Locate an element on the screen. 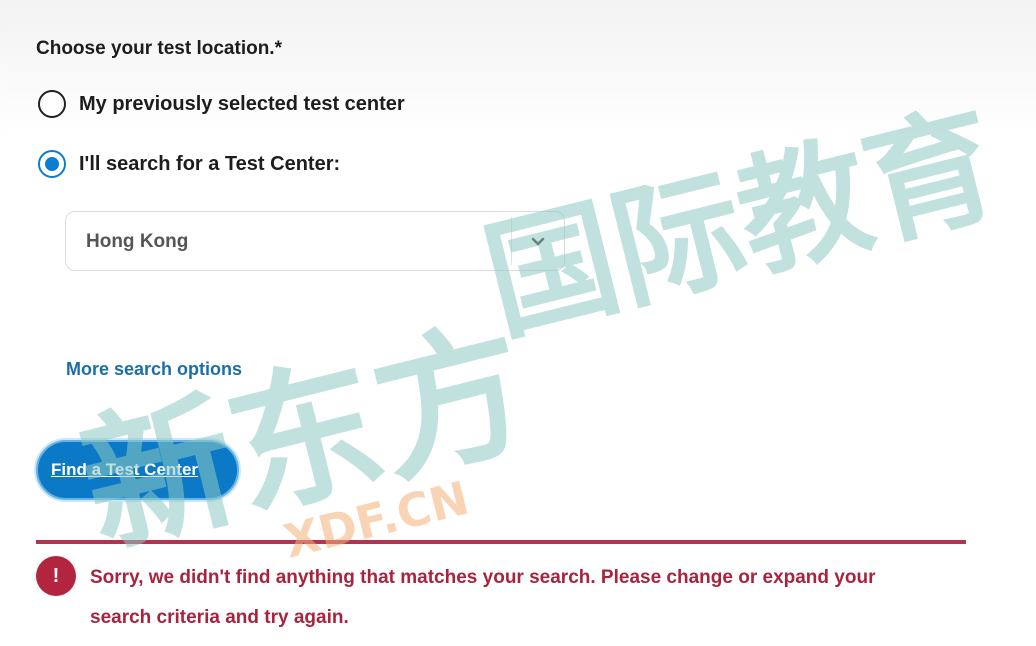  radio-button-unchecked is located at coordinates (52, 104).